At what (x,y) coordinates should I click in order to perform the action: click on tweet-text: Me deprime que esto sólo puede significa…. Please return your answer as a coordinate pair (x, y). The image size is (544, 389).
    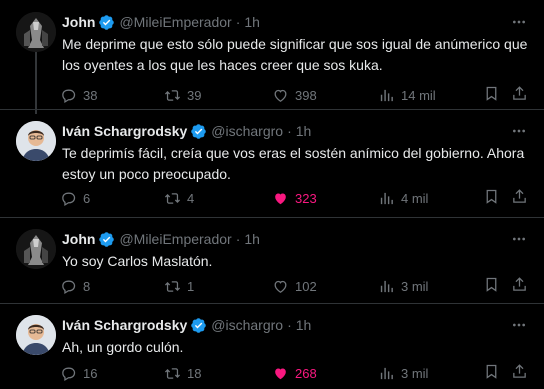
    Looking at the image, I should click on (295, 54).